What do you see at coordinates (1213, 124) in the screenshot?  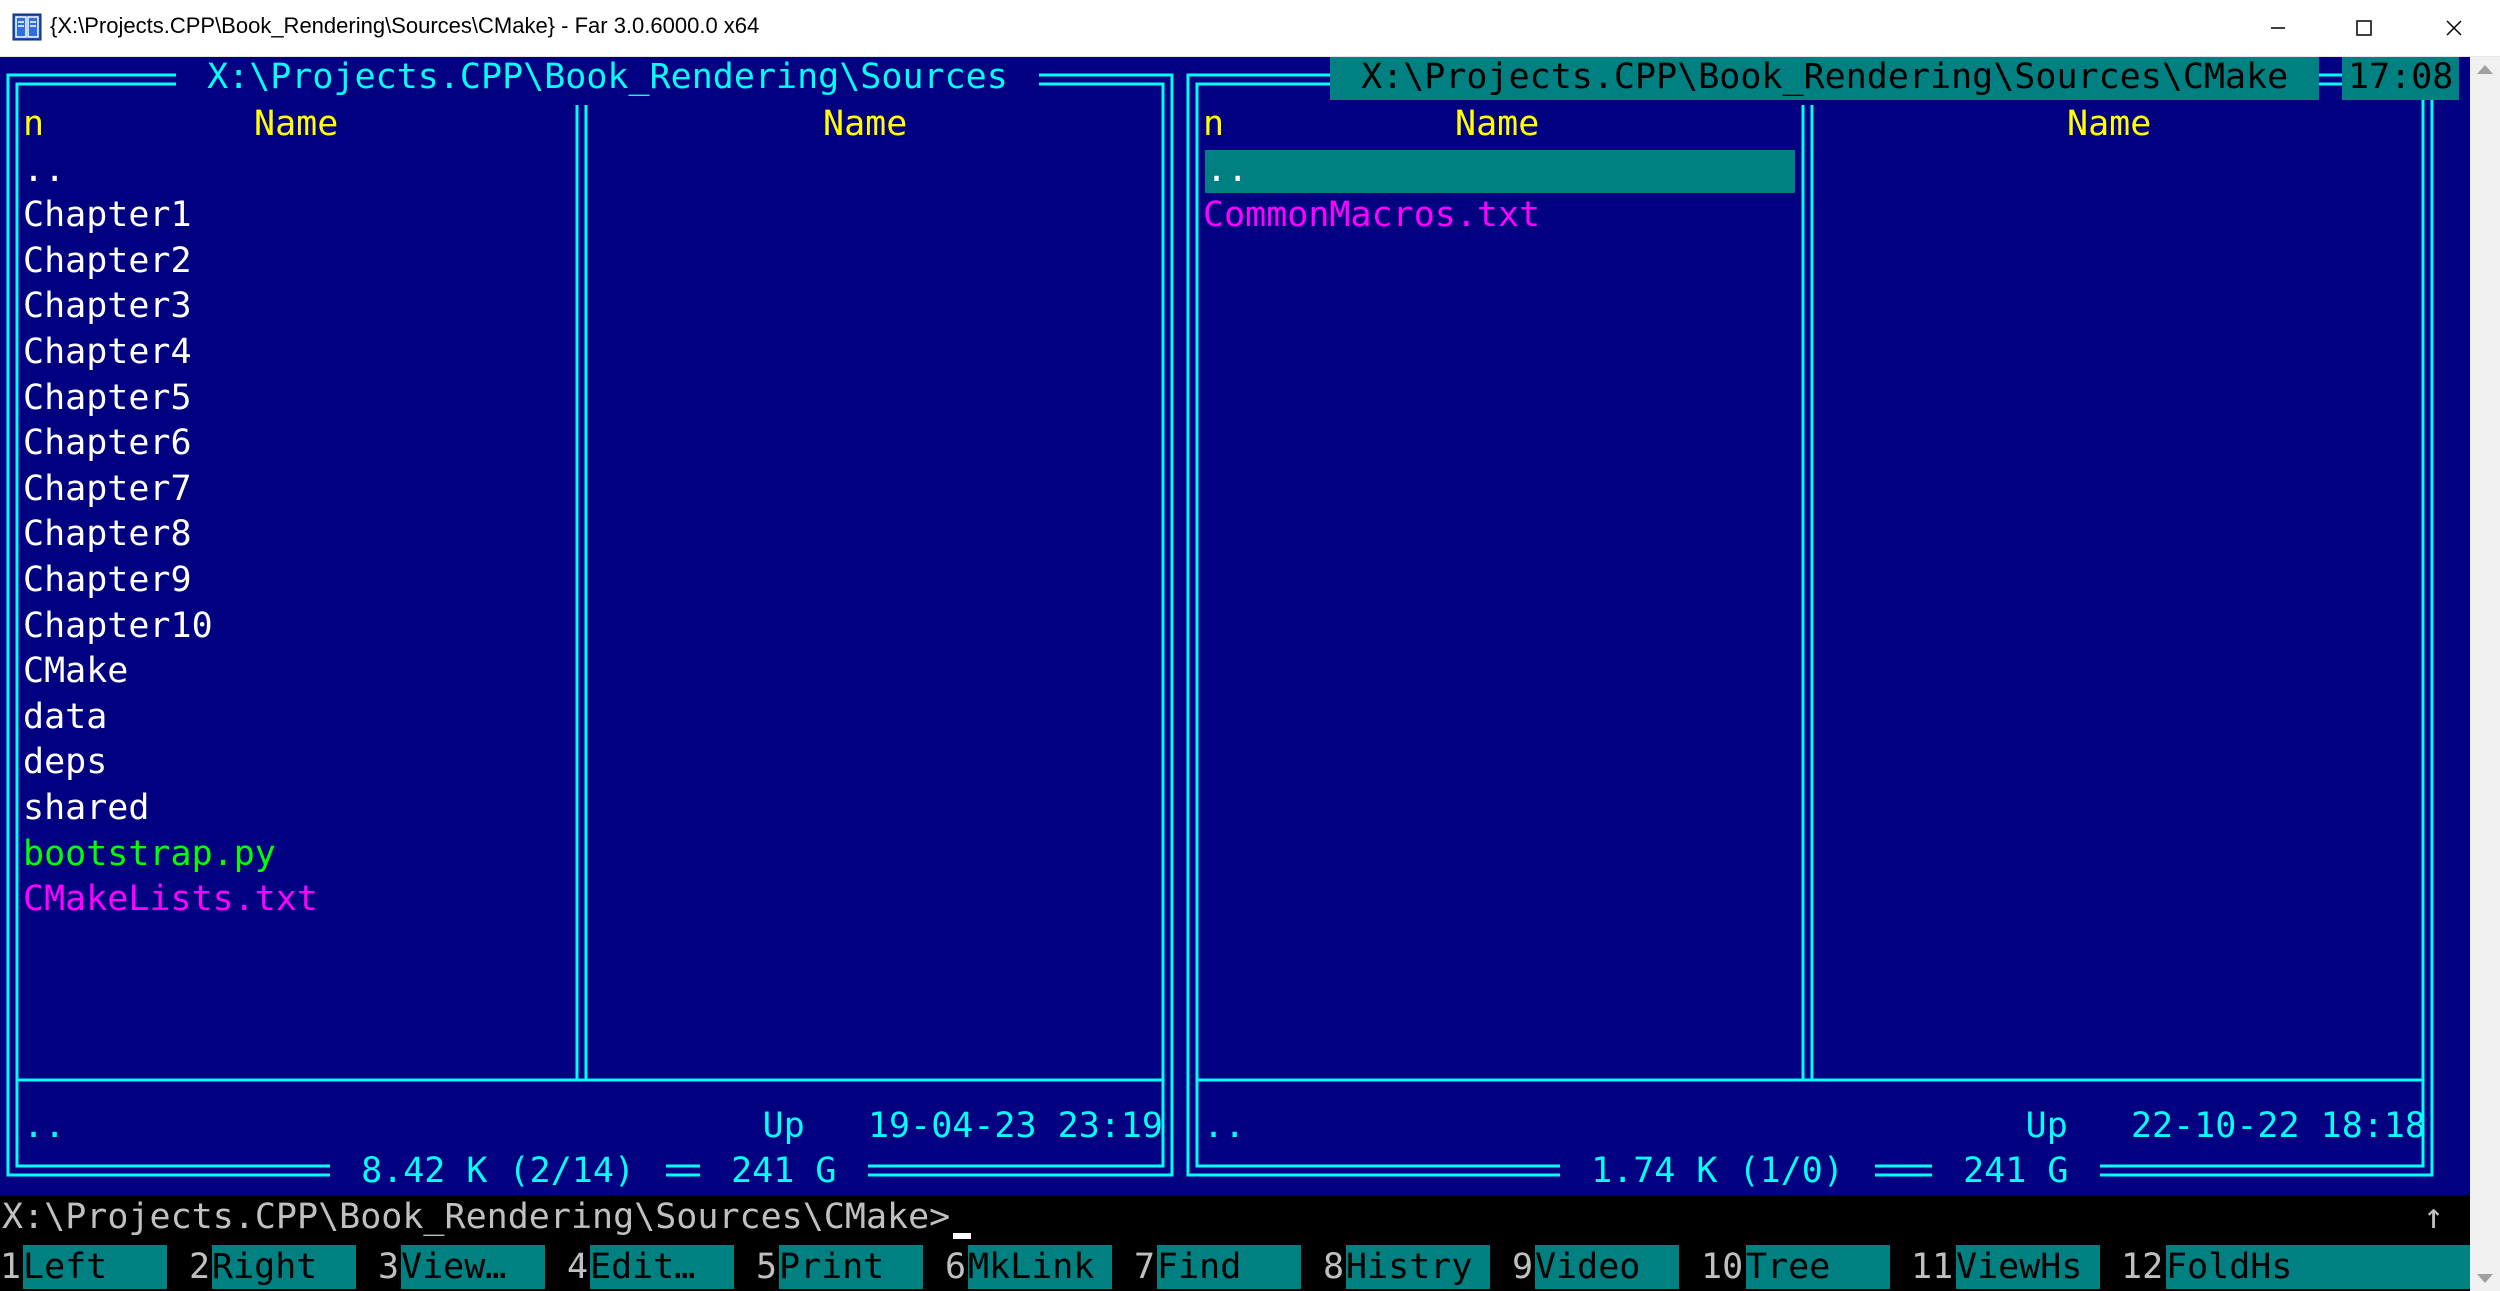 I see `right-column-sort-n: n` at bounding box center [1213, 124].